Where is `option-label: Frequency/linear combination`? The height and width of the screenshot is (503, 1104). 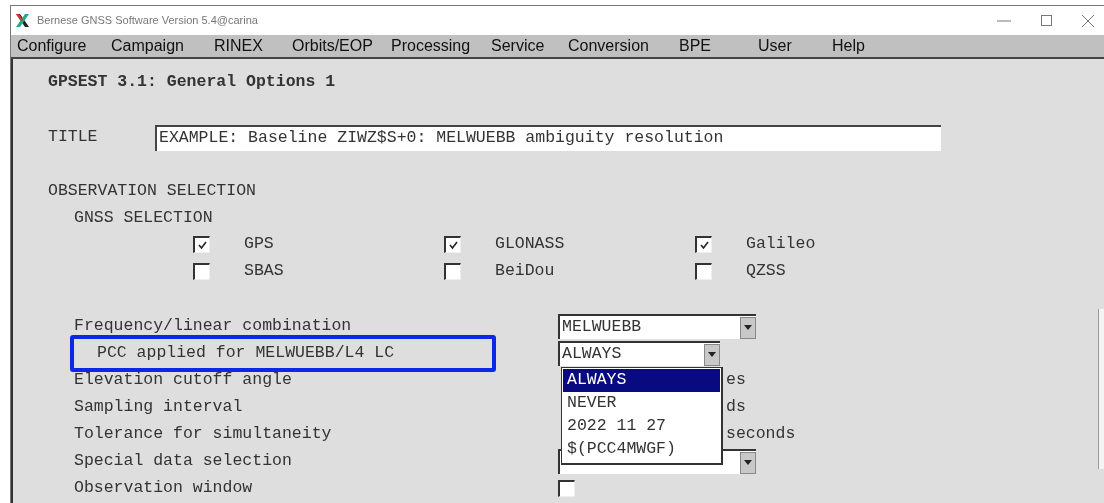
option-label: Frequency/linear combination is located at coordinates (213, 326).